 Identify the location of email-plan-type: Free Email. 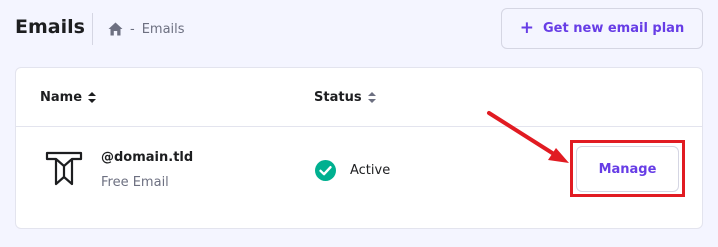
(135, 182).